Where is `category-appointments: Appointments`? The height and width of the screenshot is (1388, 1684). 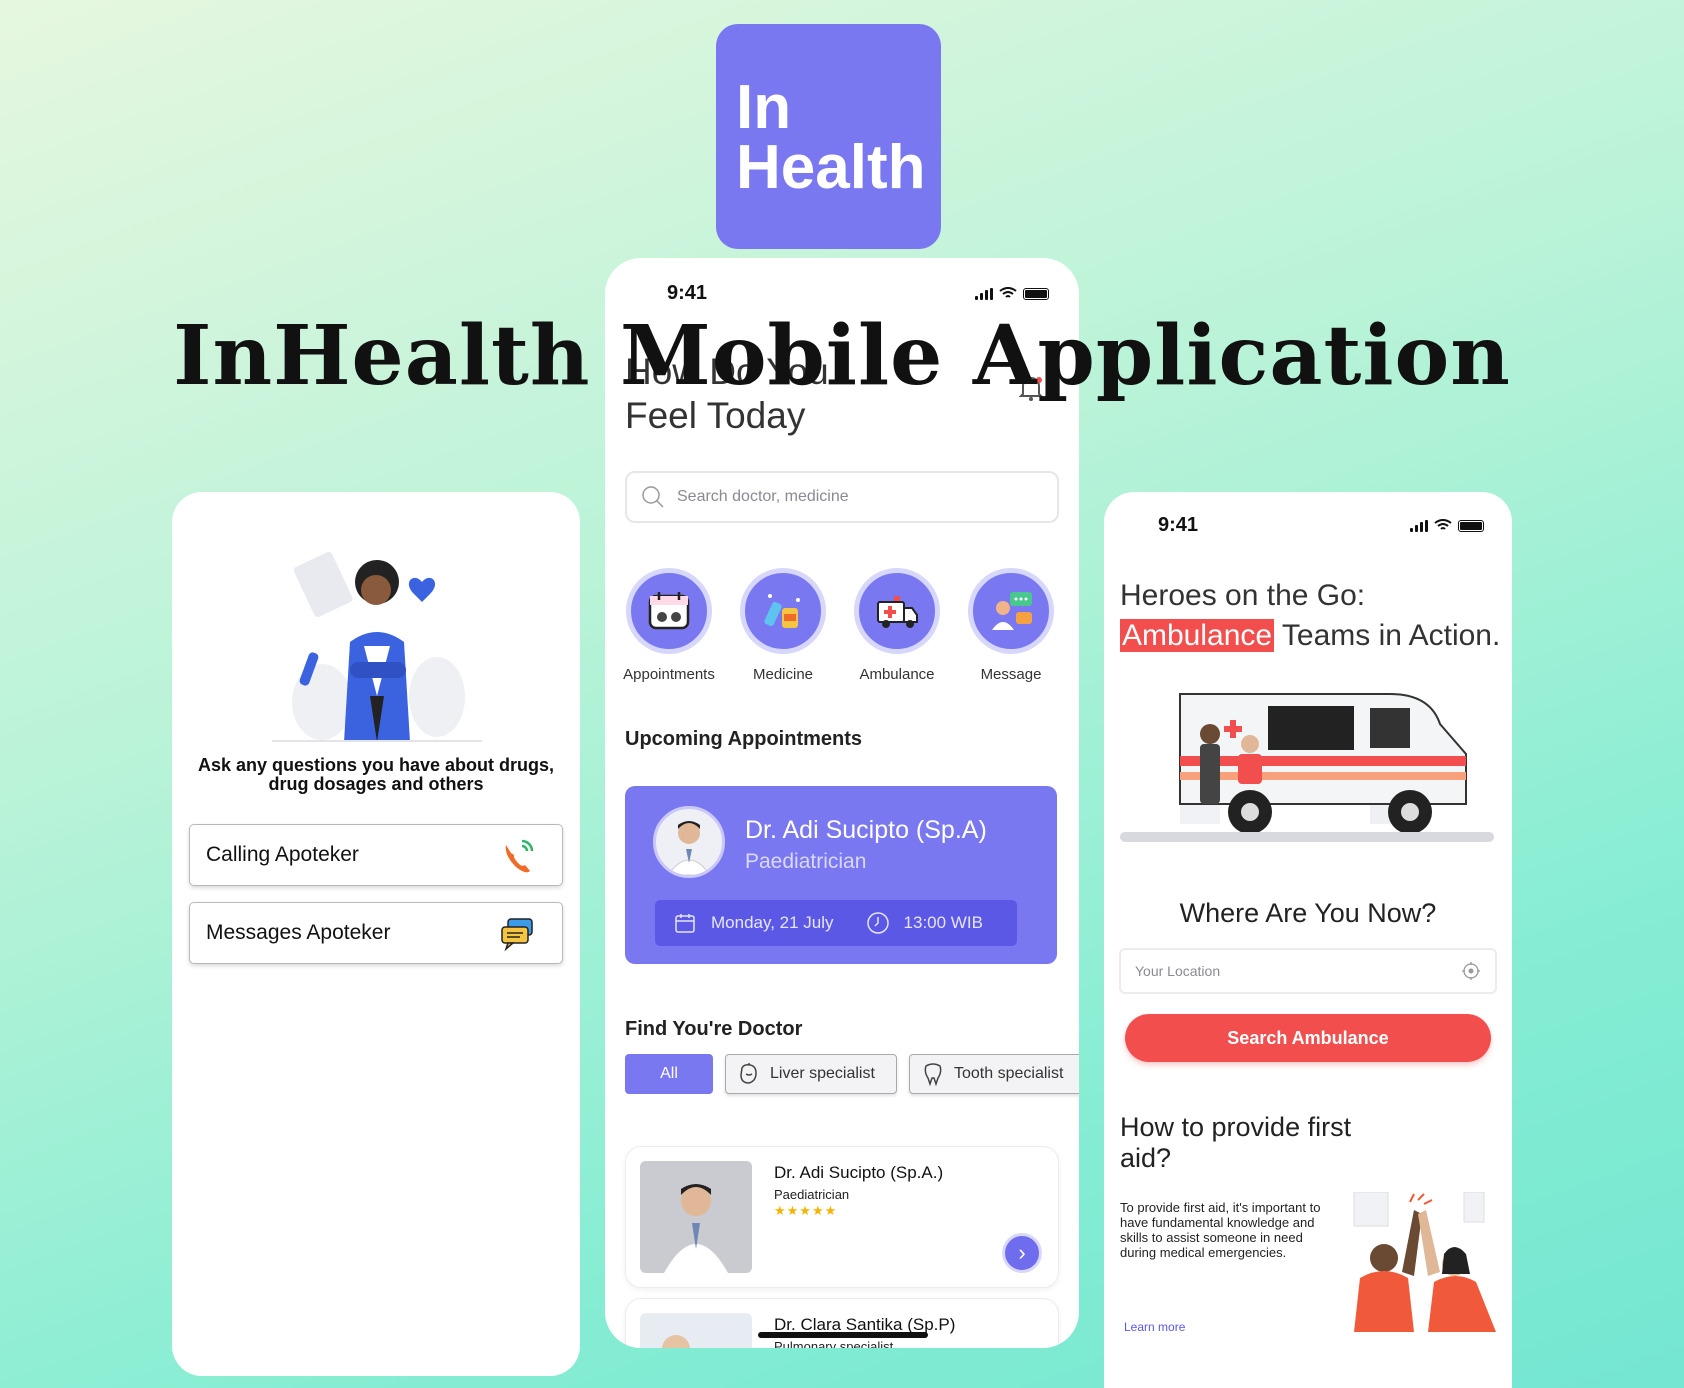 category-appointments: Appointments is located at coordinates (669, 625).